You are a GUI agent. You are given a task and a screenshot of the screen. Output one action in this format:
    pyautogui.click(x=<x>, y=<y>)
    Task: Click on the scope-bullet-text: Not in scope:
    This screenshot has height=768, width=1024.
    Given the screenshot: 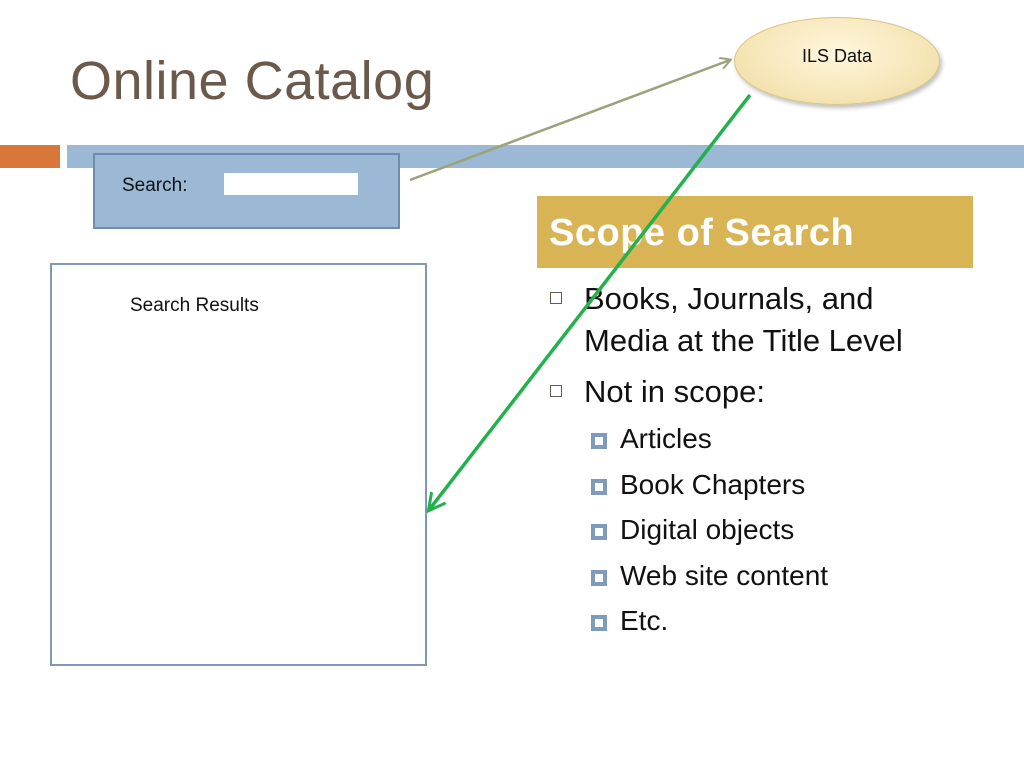 What is the action you would take?
    pyautogui.click(x=674, y=391)
    